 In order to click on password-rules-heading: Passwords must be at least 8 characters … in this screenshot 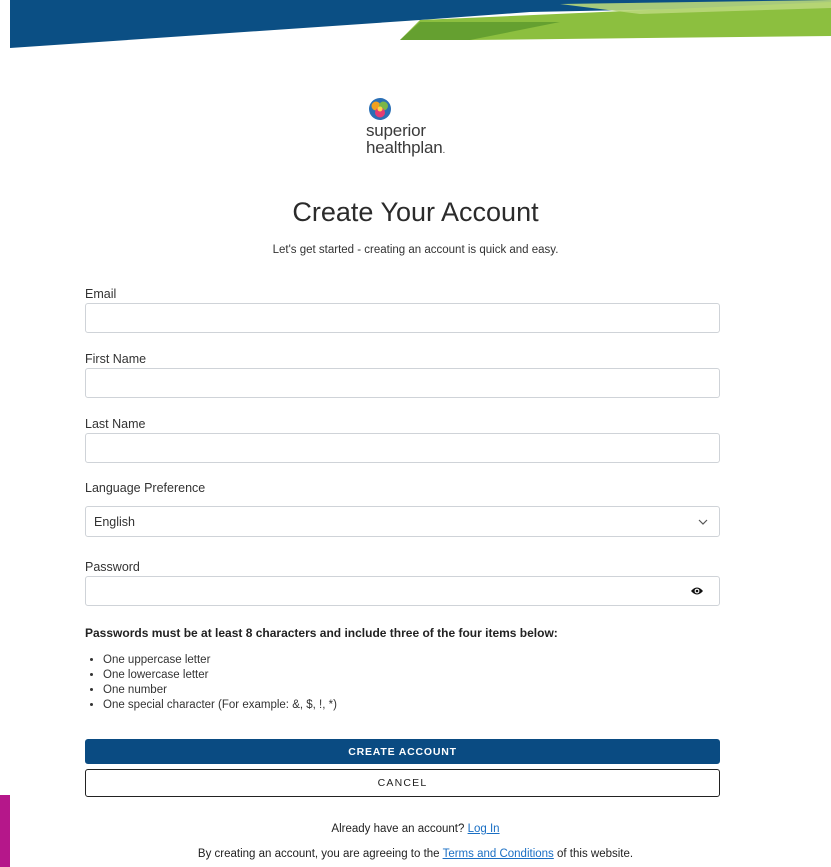, I will do `click(321, 633)`.